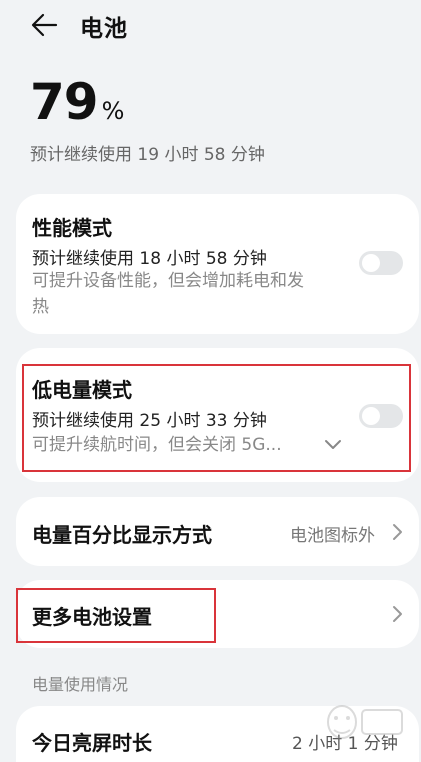 The height and width of the screenshot is (762, 421). Describe the element at coordinates (149, 421) in the screenshot. I see `low-power-mode-estimate: 预计继续使用 25 小时 33 分钟` at that location.